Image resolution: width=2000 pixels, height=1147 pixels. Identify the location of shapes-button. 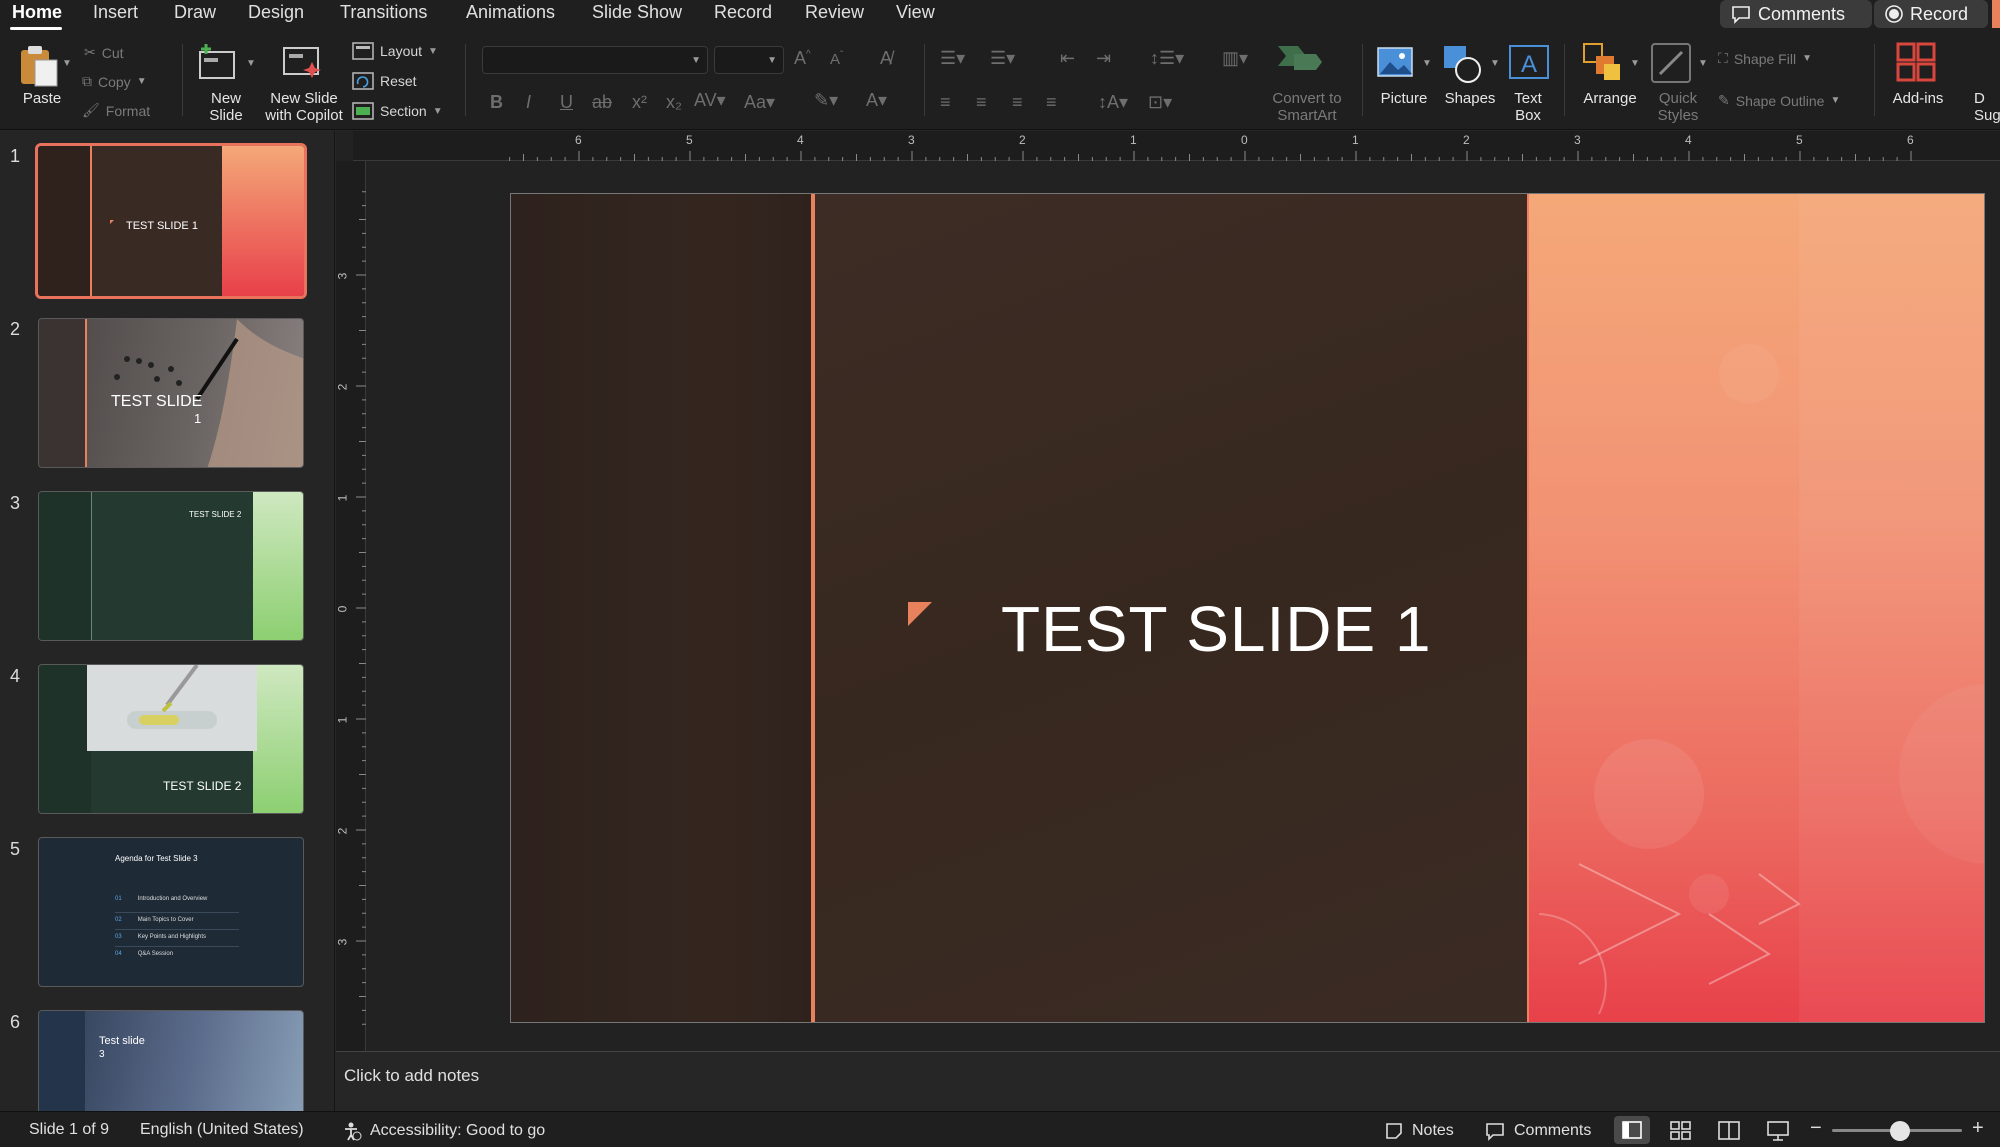
(1464, 64).